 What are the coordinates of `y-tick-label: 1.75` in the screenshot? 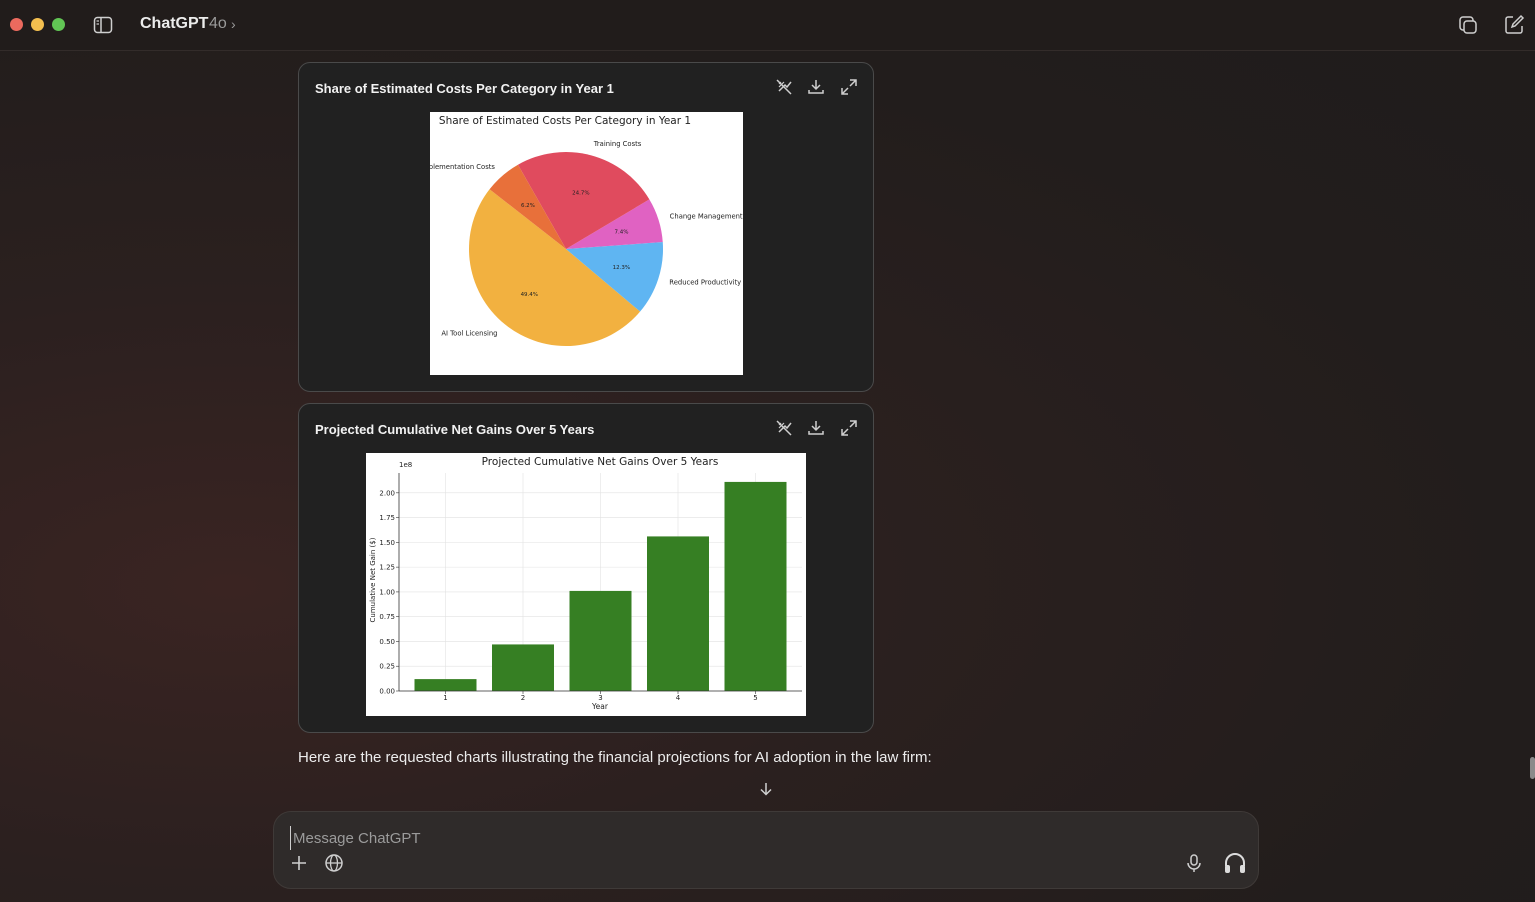 It's located at (387, 518).